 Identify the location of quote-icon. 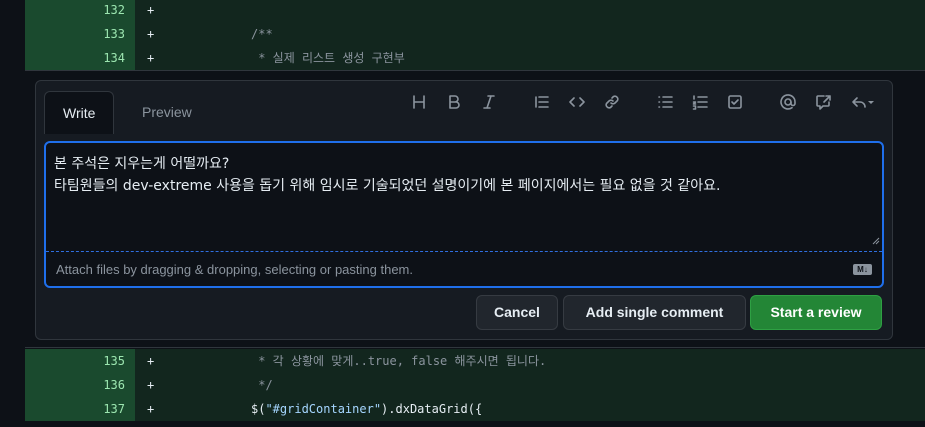
(542, 102).